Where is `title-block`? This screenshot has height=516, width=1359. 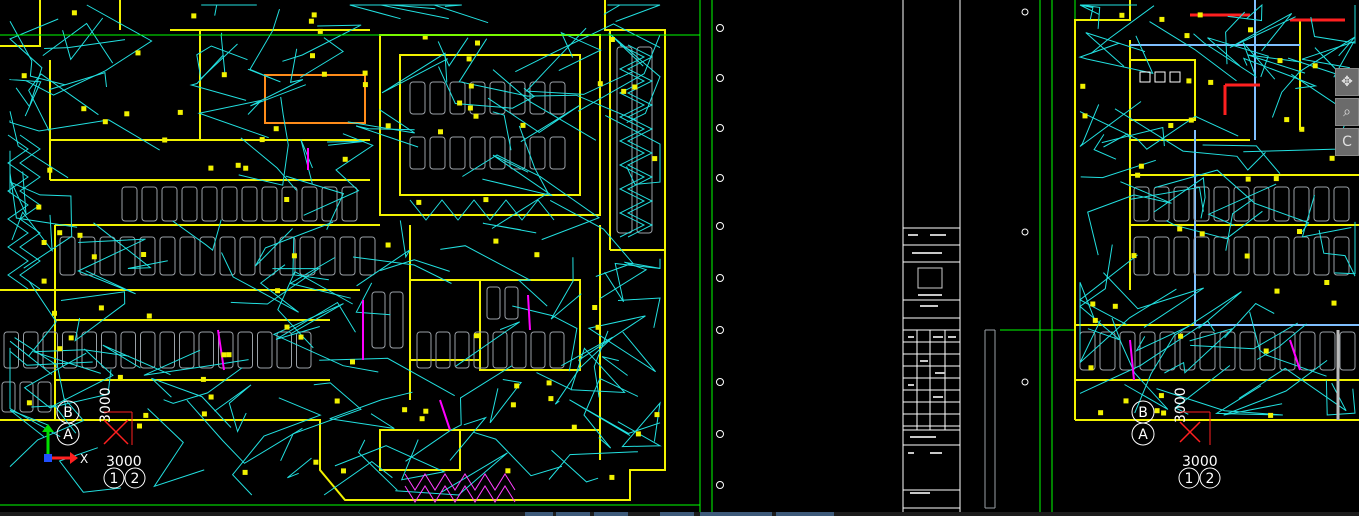 title-block is located at coordinates (949, 256).